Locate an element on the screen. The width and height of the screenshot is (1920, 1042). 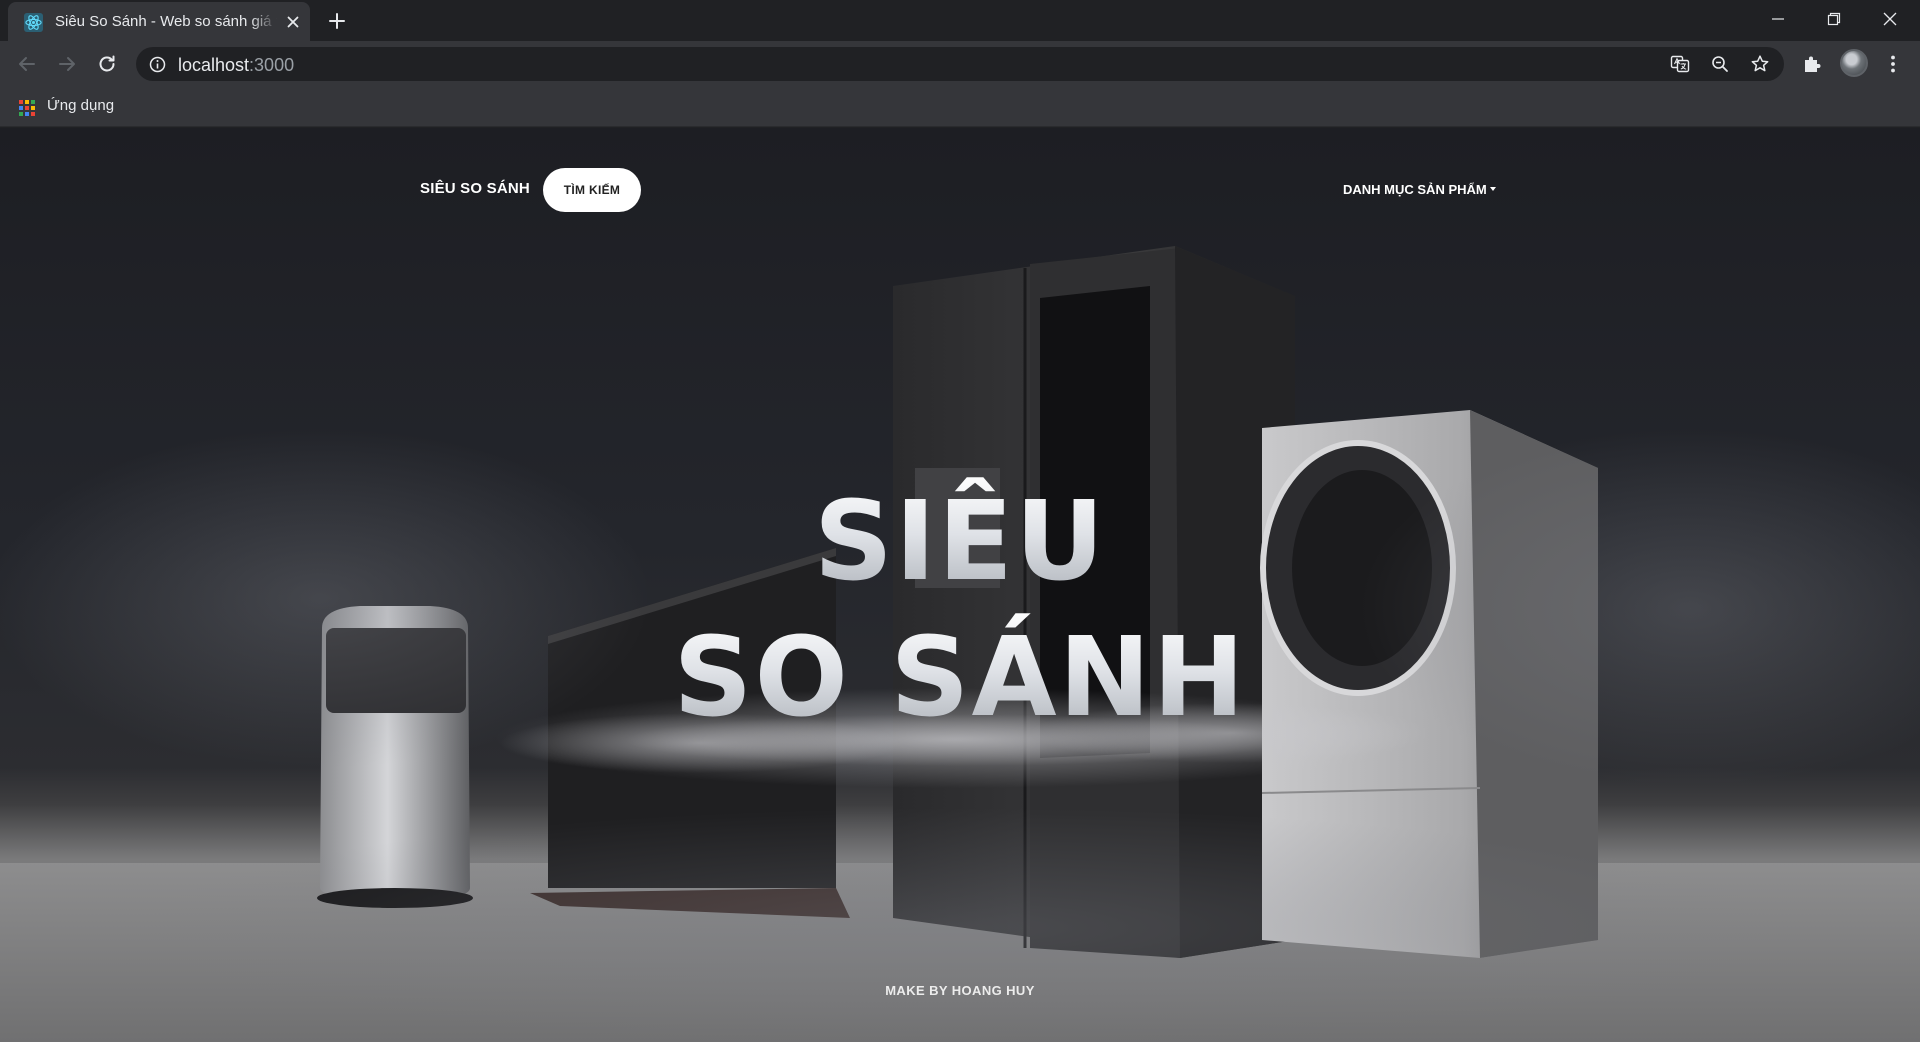
minimize-window-button is located at coordinates (1778, 19).